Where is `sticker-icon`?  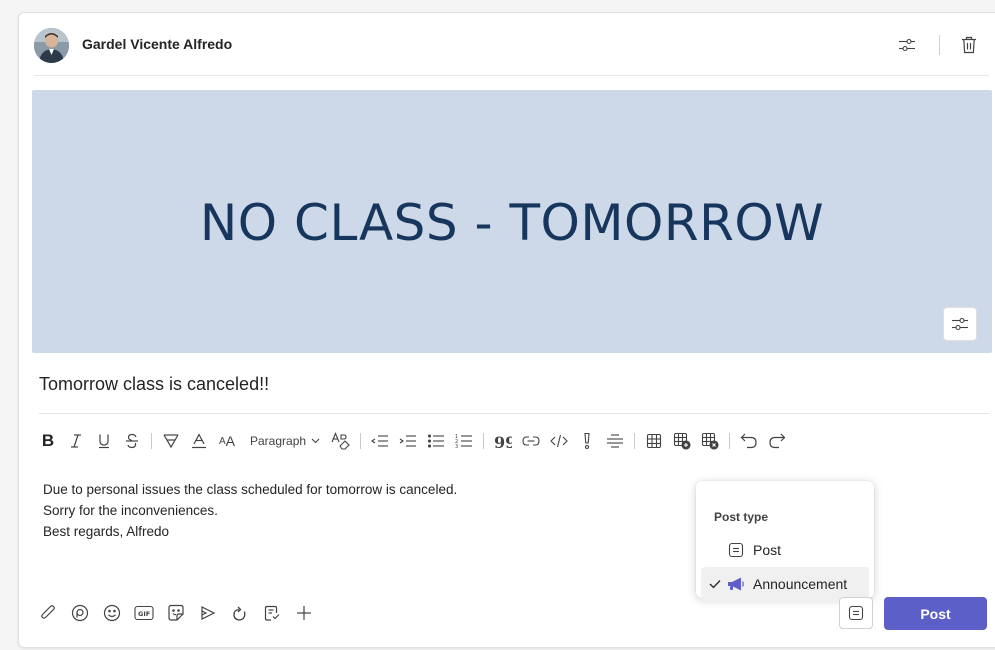
sticker-icon is located at coordinates (176, 612).